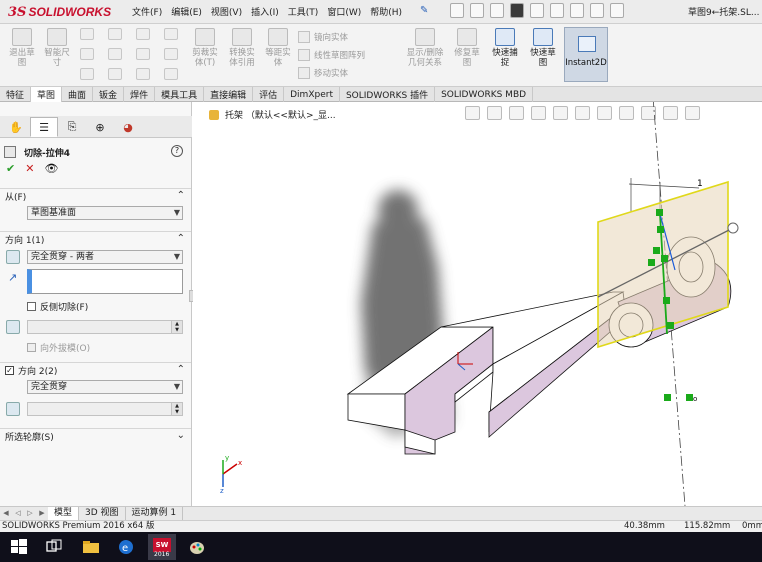  What do you see at coordinates (557, 10) in the screenshot?
I see `select-icon` at bounding box center [557, 10].